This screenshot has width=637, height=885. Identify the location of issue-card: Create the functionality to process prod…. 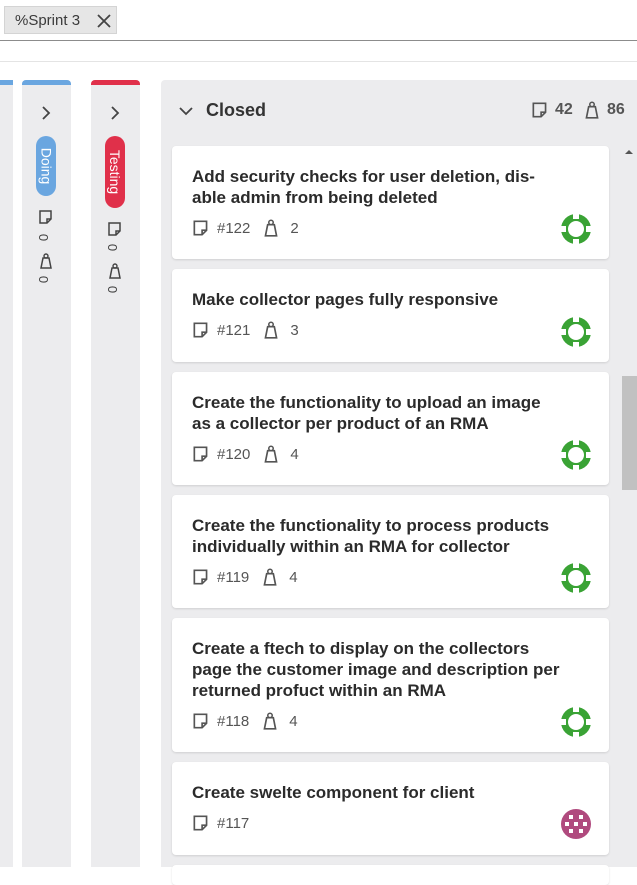
(390, 551).